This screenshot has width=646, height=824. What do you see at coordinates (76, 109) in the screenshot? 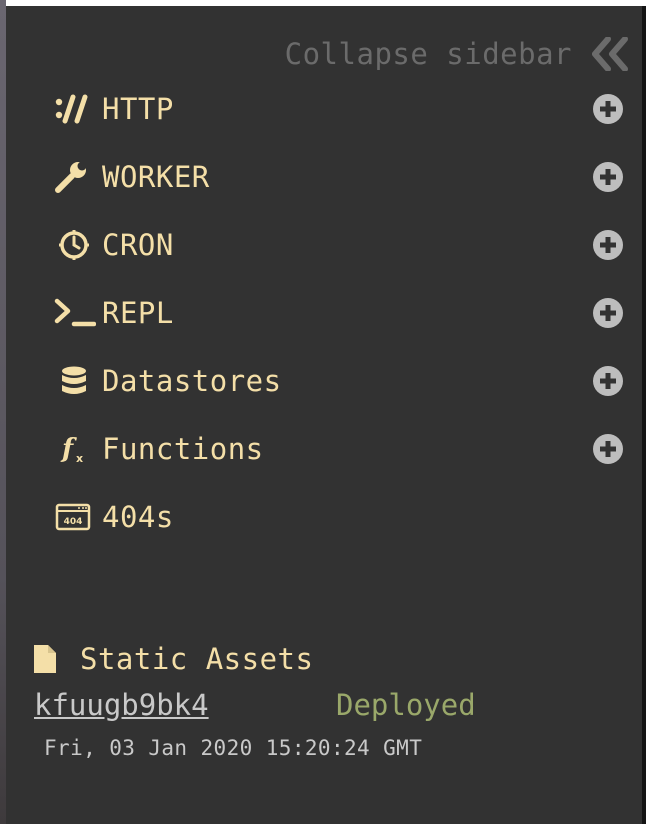
I see `http-icon` at bounding box center [76, 109].